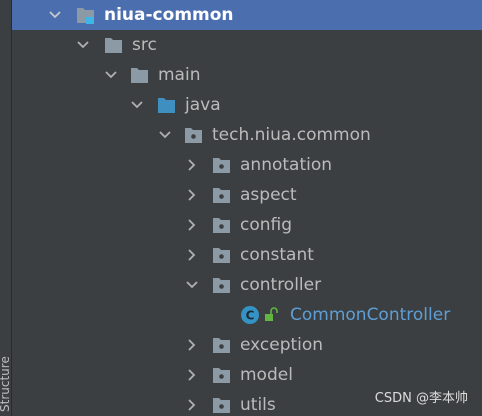  What do you see at coordinates (286, 165) in the screenshot?
I see `tree-item-label: annotation` at bounding box center [286, 165].